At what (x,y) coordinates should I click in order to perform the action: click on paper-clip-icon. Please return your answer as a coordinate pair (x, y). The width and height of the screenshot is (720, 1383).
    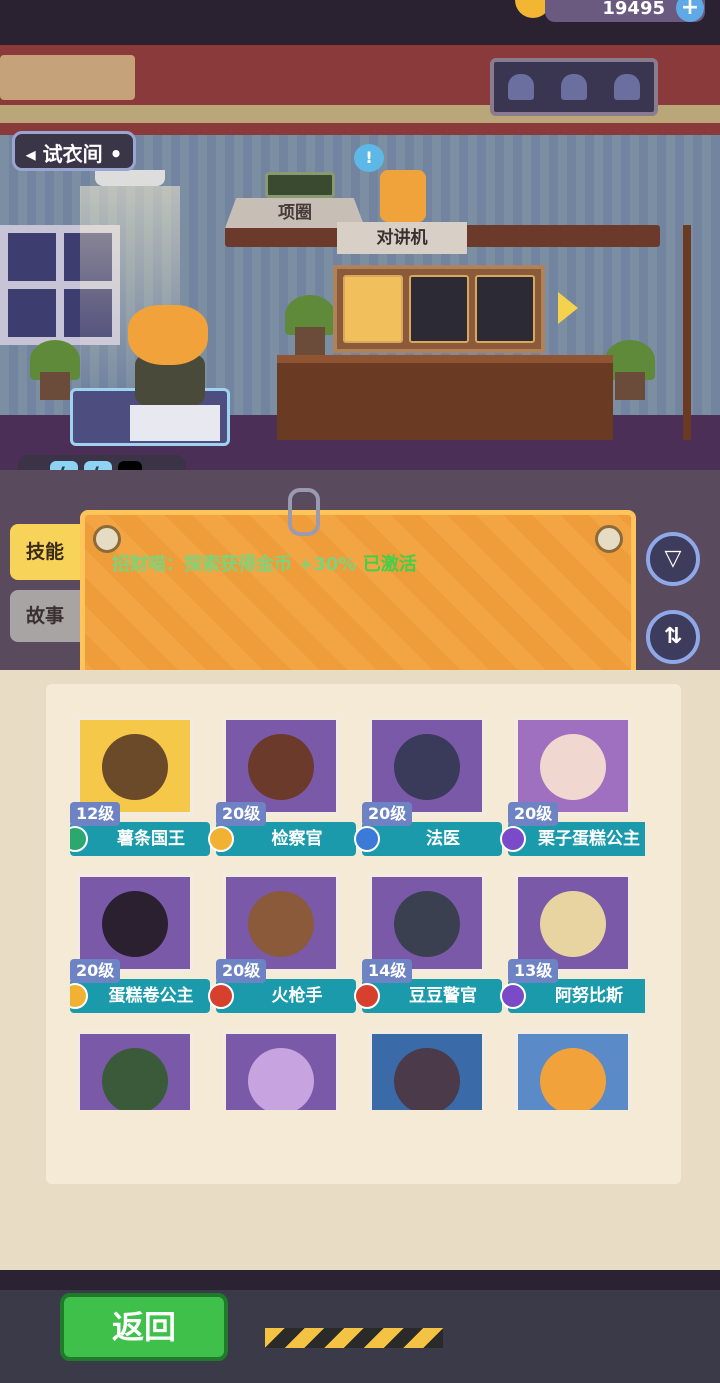
    Looking at the image, I should click on (304, 512).